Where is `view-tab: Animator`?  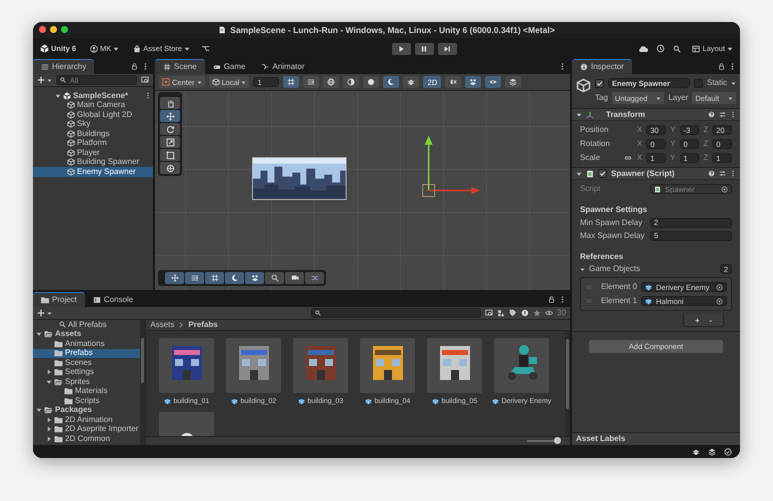 view-tab: Animator is located at coordinates (282, 66).